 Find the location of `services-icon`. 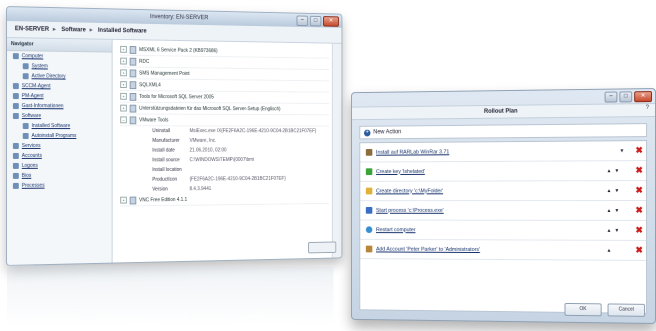

services-icon is located at coordinates (15, 145).